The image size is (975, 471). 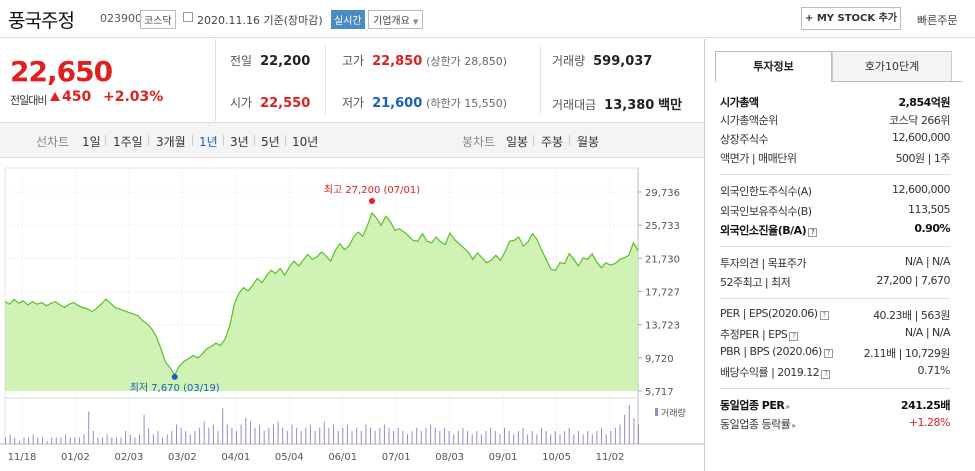 I want to click on trade-amount: 거래대금 13,380 백만, so click(x=617, y=103).